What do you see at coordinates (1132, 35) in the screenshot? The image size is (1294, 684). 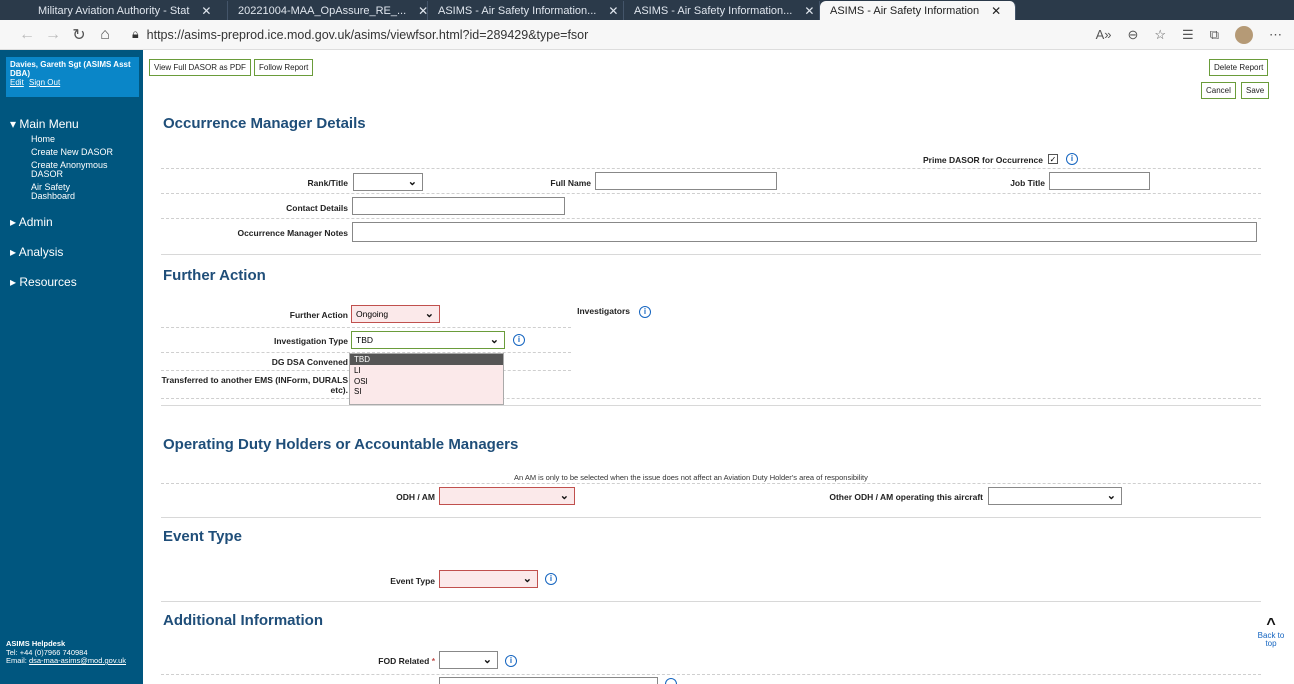 I see `zoom-icon: ⊖` at bounding box center [1132, 35].